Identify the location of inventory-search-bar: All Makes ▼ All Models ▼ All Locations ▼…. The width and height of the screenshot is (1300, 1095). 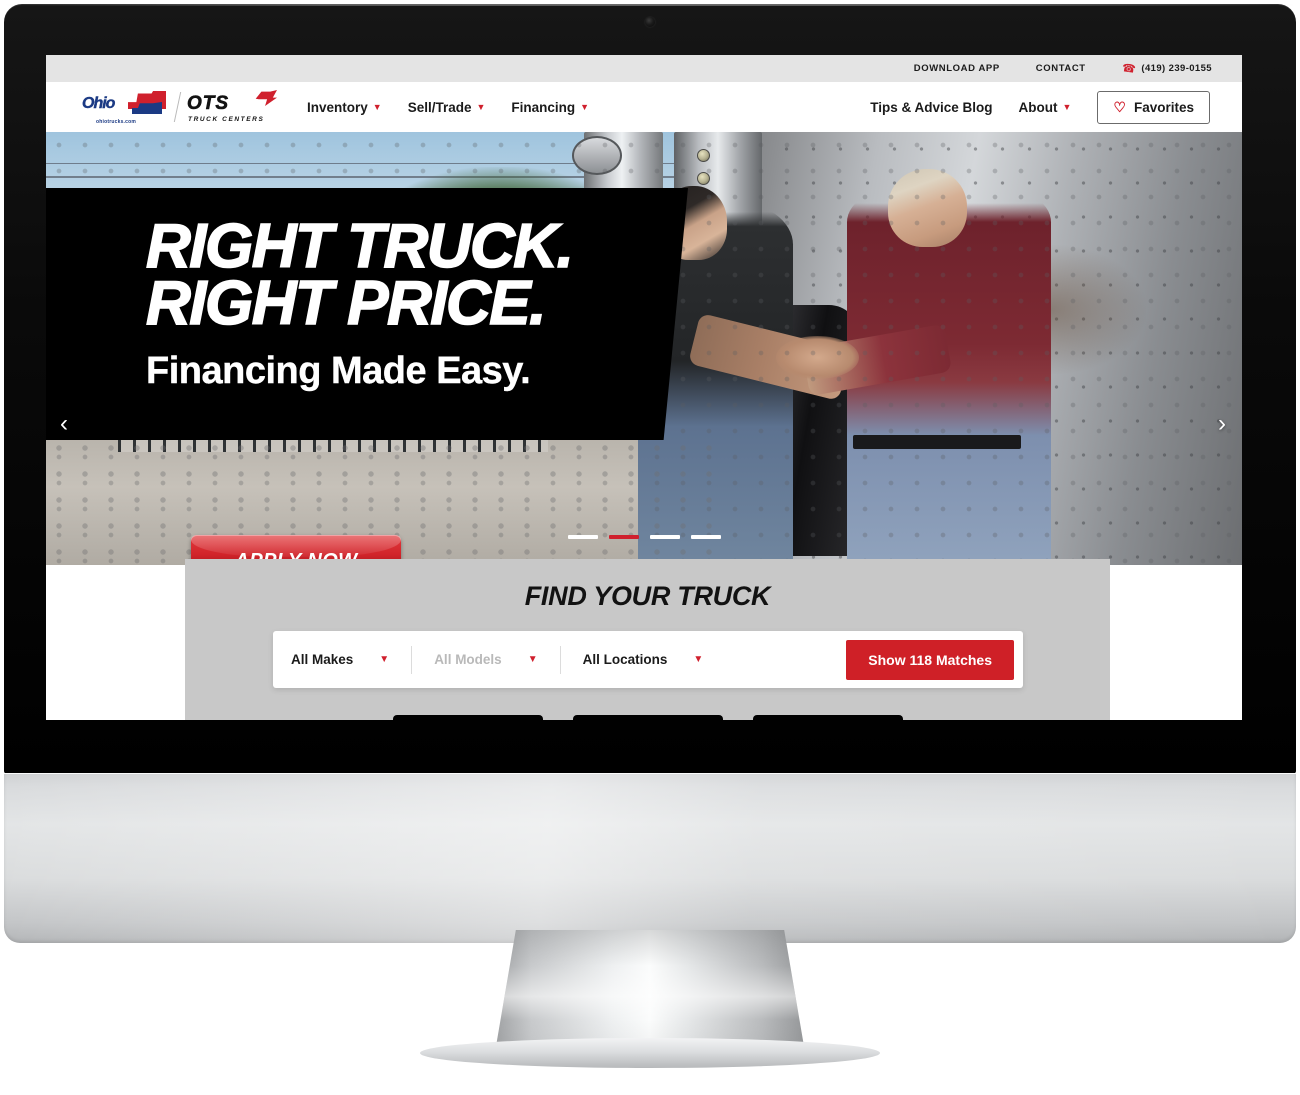
(648, 659).